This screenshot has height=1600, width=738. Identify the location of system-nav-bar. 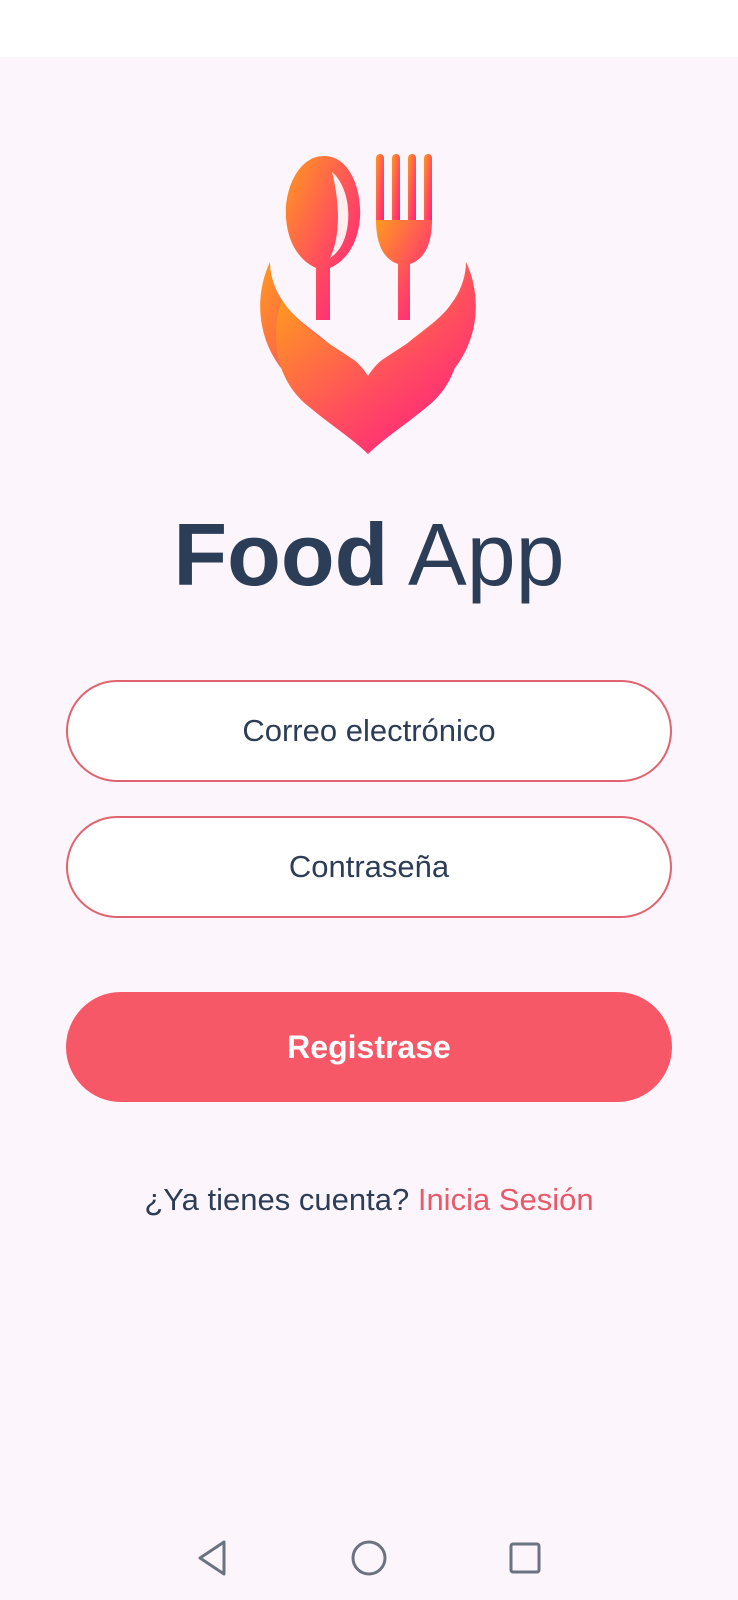
(369, 1557).